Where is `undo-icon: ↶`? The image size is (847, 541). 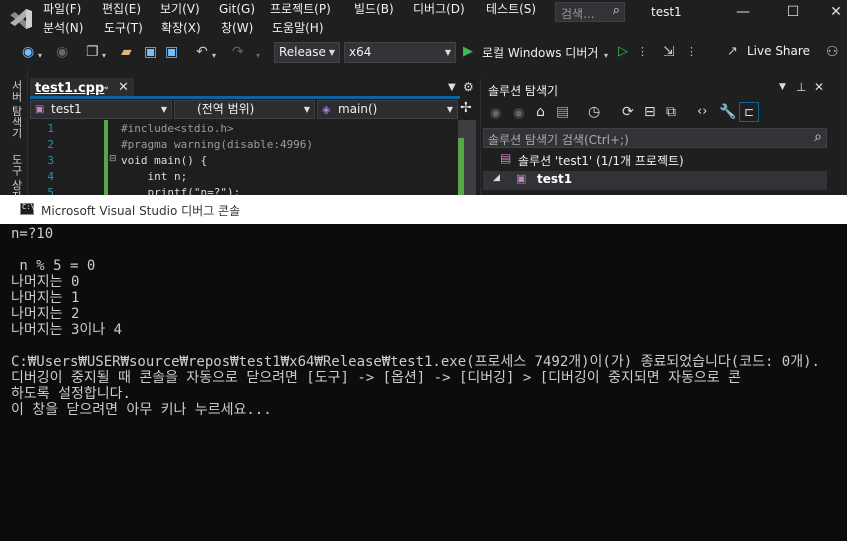
undo-icon: ↶ is located at coordinates (202, 52).